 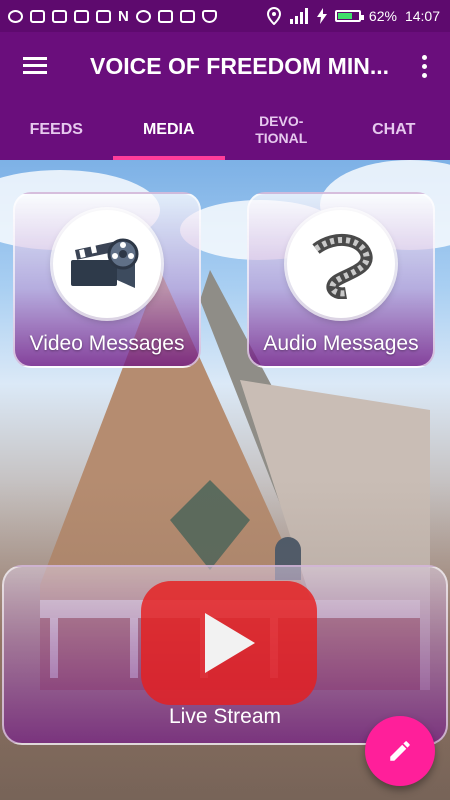 I want to click on whatsapp-icon, so click(x=15, y=16).